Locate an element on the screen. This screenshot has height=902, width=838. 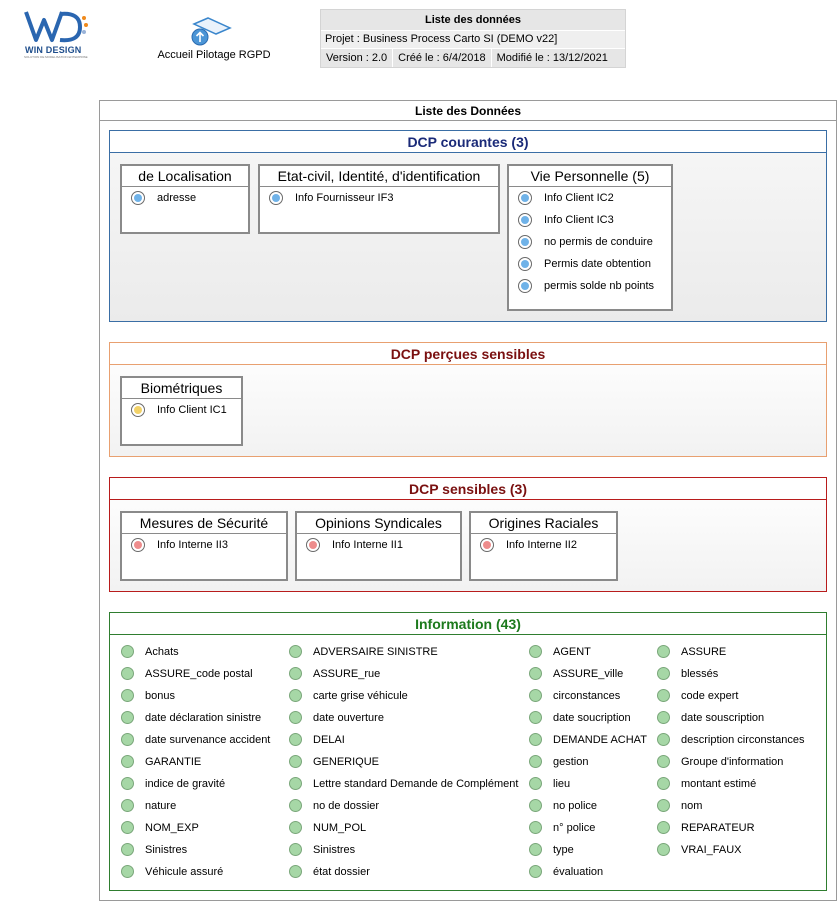
information-item: NUM_POL is located at coordinates (327, 828).